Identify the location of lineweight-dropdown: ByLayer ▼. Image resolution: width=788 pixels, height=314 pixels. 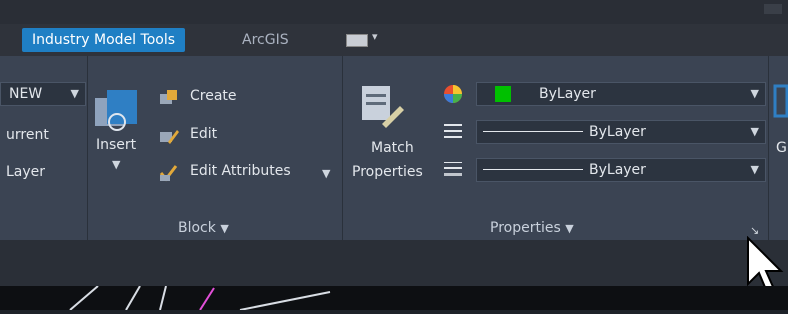
(621, 170).